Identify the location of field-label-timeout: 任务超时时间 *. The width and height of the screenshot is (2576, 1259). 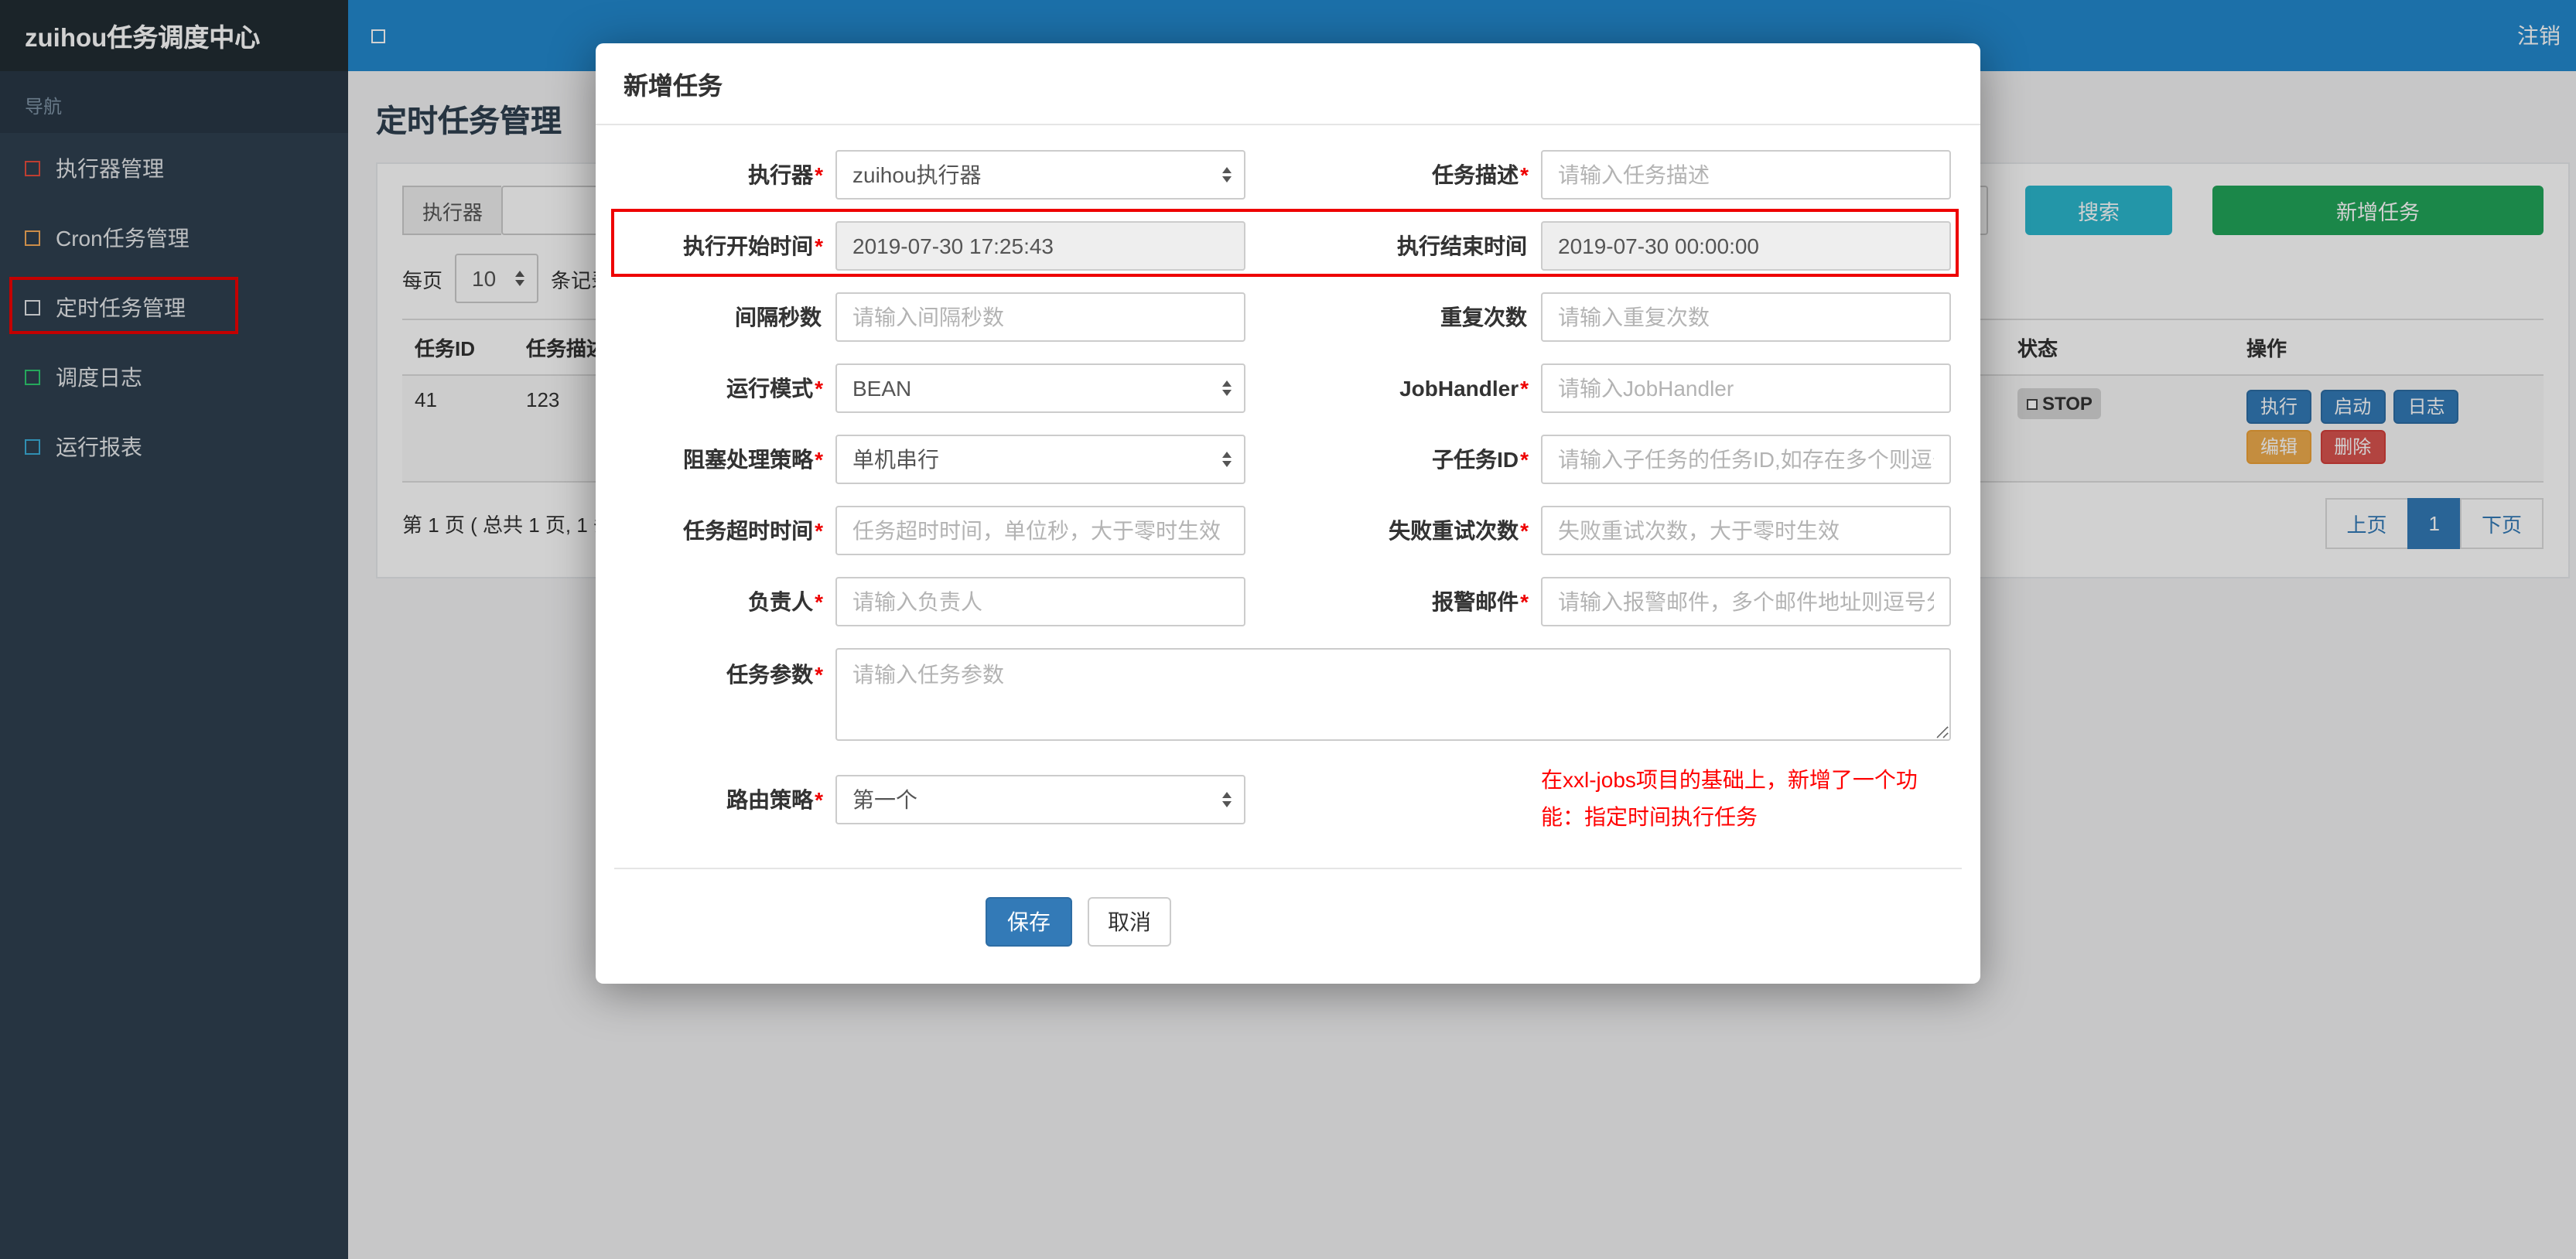
(753, 530).